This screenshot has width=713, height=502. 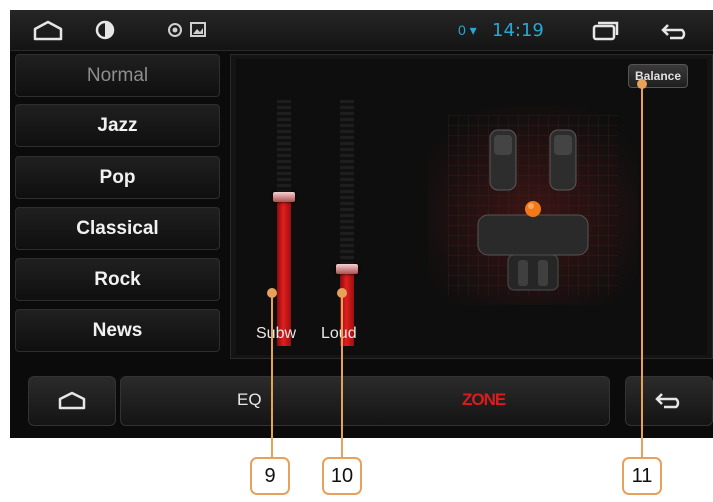 What do you see at coordinates (365, 401) in the screenshot?
I see `tab-bar` at bounding box center [365, 401].